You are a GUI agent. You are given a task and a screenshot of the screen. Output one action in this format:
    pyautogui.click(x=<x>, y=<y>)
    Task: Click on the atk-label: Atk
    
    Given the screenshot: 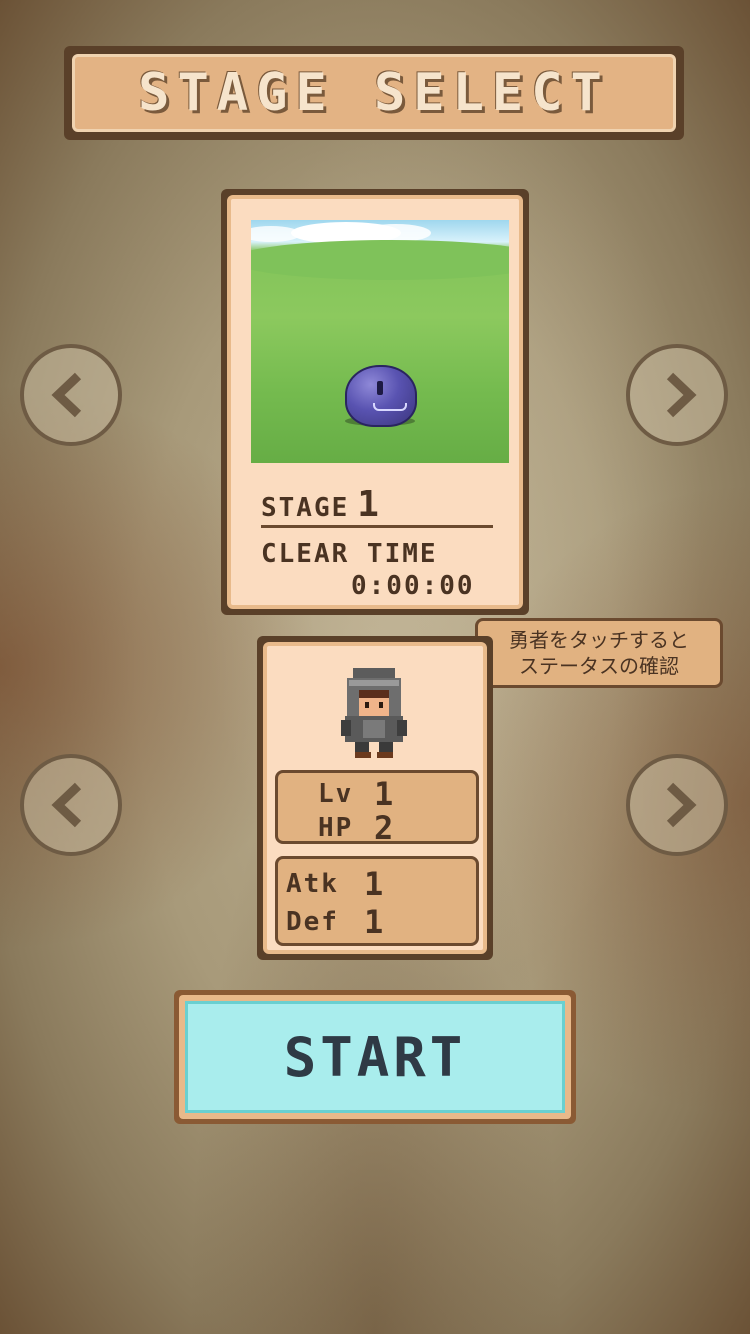 What is the action you would take?
    pyautogui.click(x=312, y=884)
    